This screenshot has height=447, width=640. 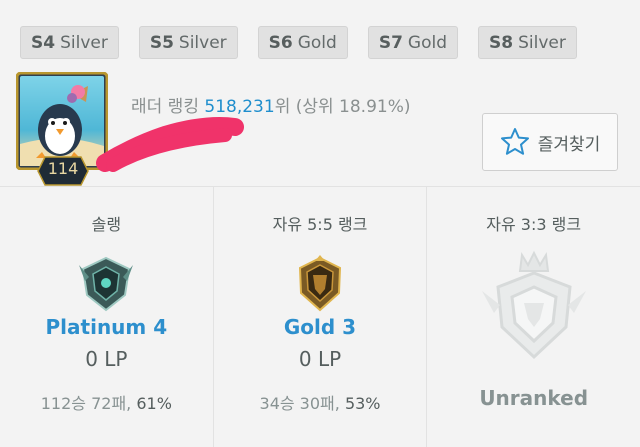 What do you see at coordinates (320, 283) in the screenshot?
I see `gold-emblem-icon` at bounding box center [320, 283].